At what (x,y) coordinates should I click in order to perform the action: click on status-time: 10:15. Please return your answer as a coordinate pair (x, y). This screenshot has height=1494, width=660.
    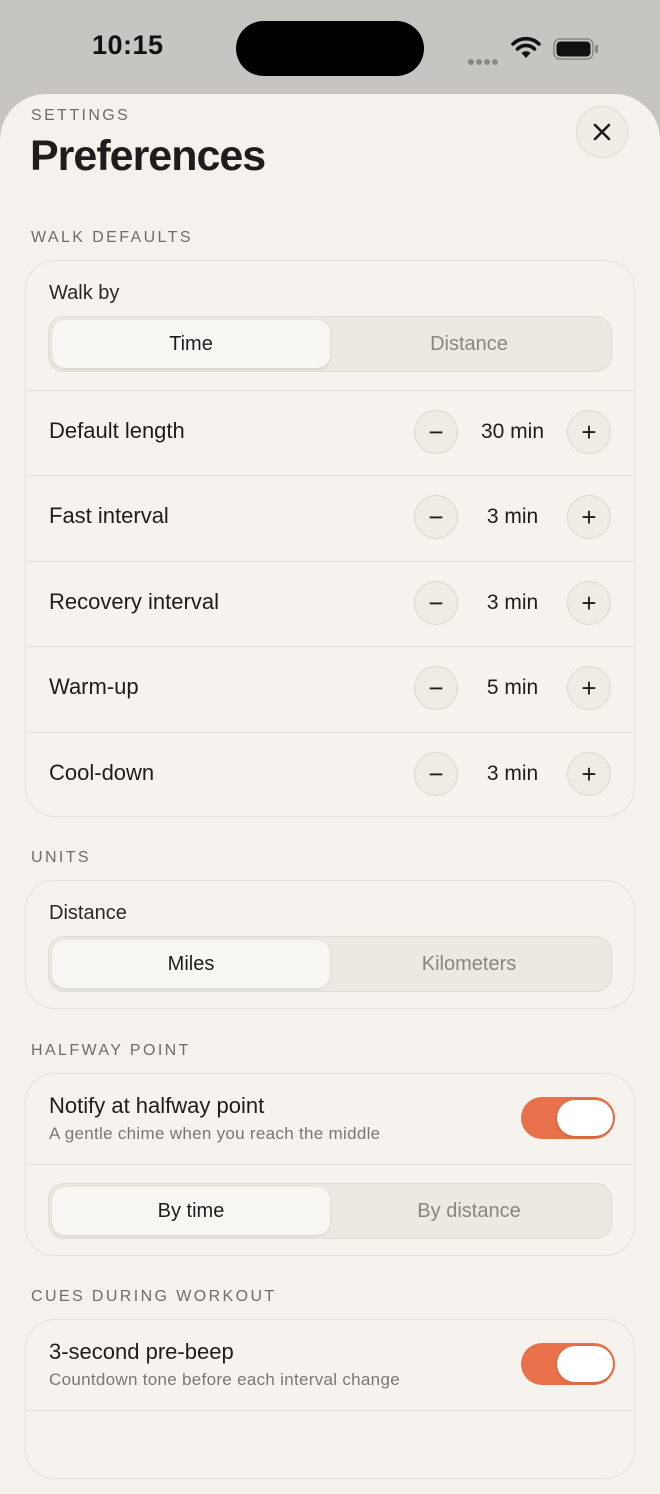
    Looking at the image, I should click on (128, 45).